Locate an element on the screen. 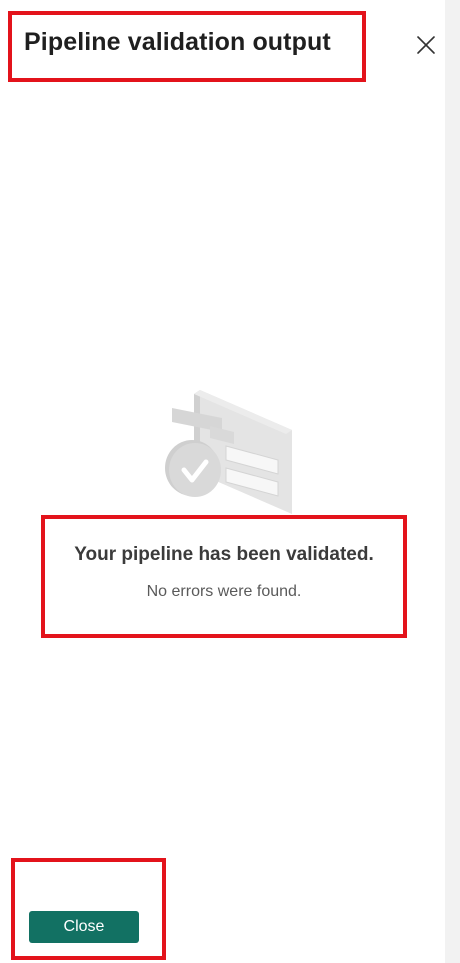  validated-document-icon is located at coordinates (228, 452).